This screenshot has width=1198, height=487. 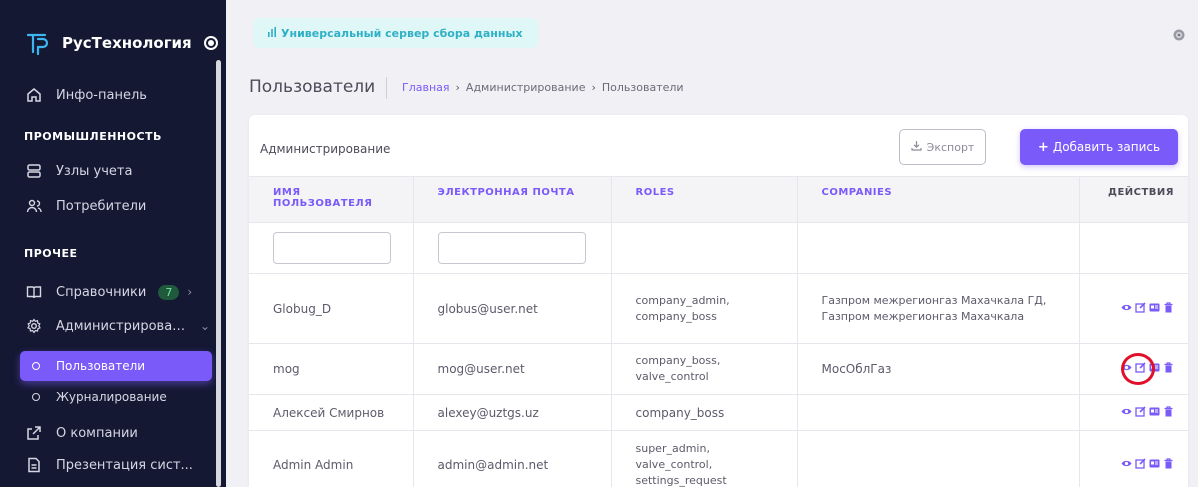 What do you see at coordinates (526, 87) in the screenshot?
I see `breadcrumb-admin: Администрирование` at bounding box center [526, 87].